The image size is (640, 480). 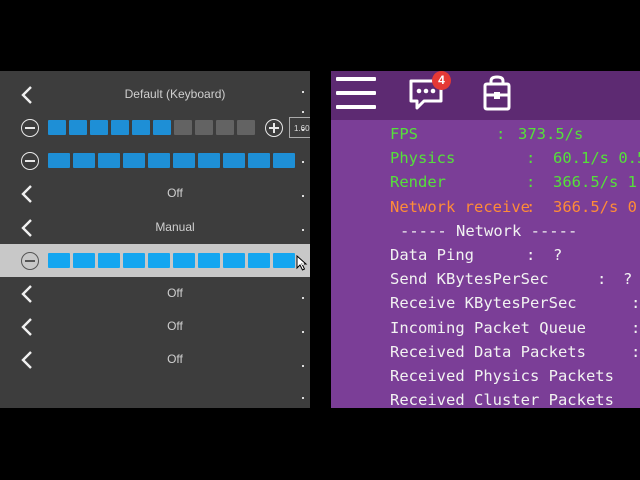 I want to click on stat-line: ----- Network -----, so click(x=488, y=231).